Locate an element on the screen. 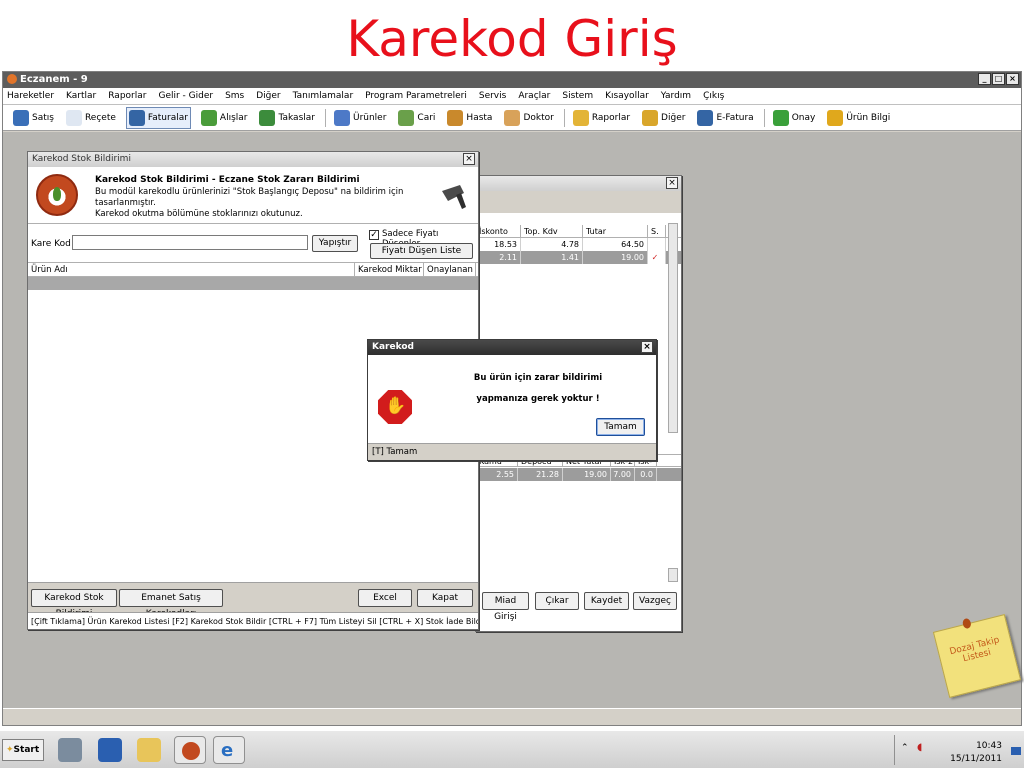 The height and width of the screenshot is (768, 1024). server-manager-icon is located at coordinates (70, 750).